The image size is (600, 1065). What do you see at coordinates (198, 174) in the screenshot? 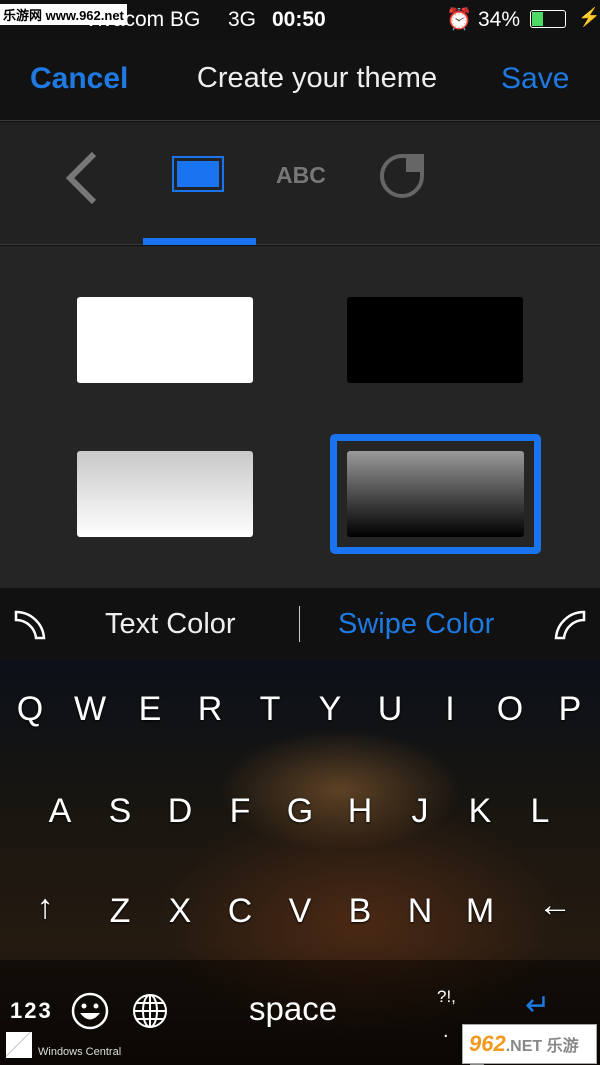
I see `background-icon` at bounding box center [198, 174].